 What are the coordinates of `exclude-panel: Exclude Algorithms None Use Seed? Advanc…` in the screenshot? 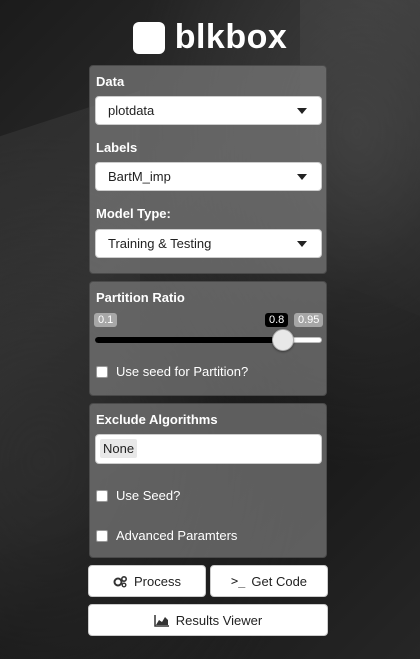 It's located at (208, 480).